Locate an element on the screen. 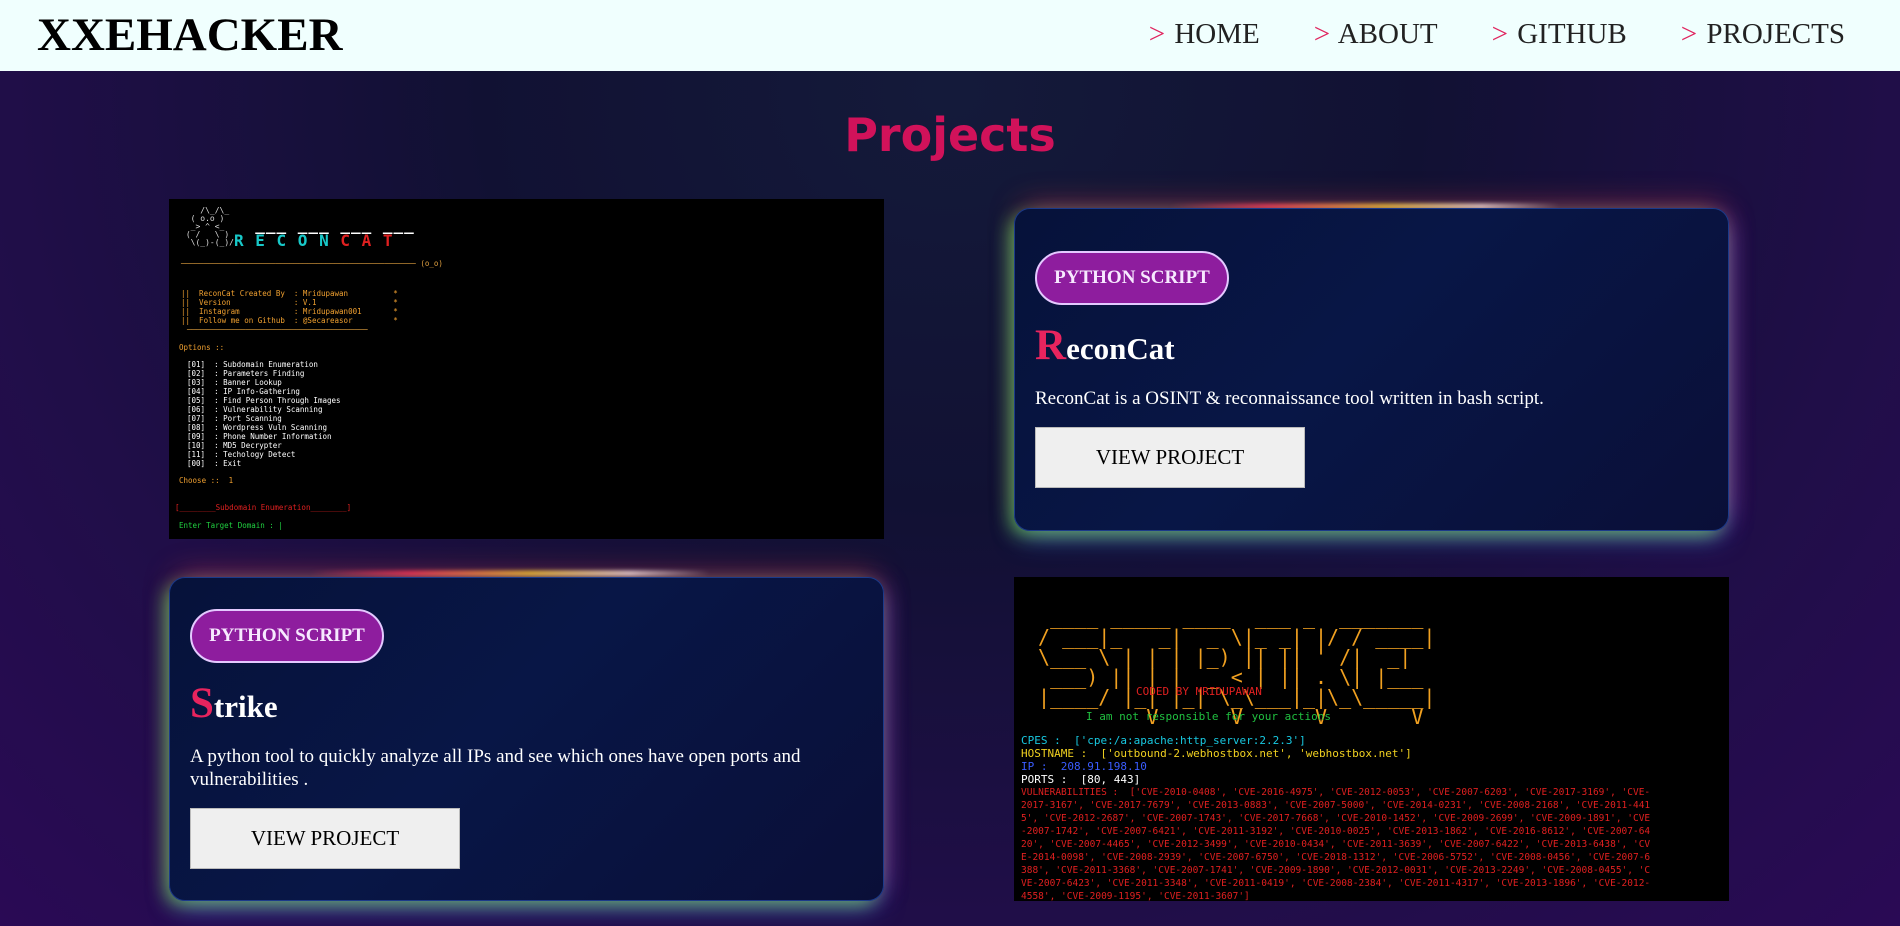 The height and width of the screenshot is (926, 1900). nav-home-label: HOME is located at coordinates (1217, 34).